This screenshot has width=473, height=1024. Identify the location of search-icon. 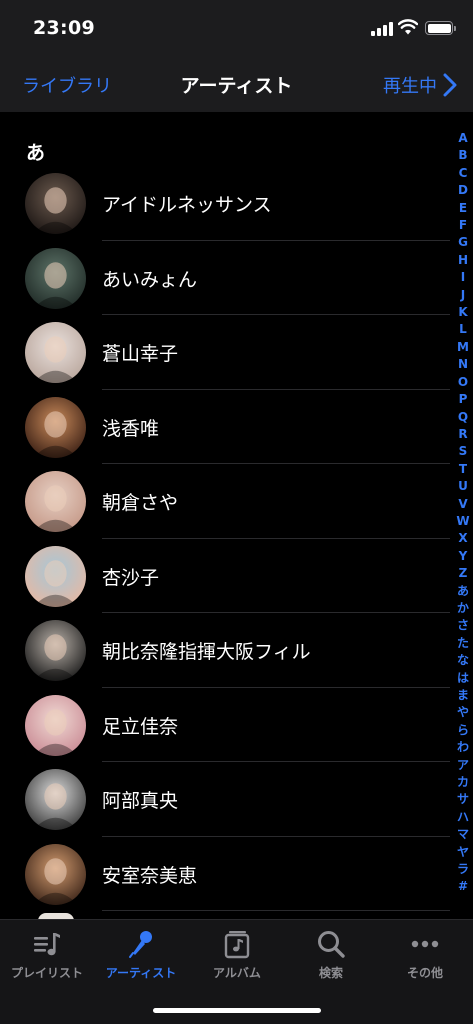
(331, 944).